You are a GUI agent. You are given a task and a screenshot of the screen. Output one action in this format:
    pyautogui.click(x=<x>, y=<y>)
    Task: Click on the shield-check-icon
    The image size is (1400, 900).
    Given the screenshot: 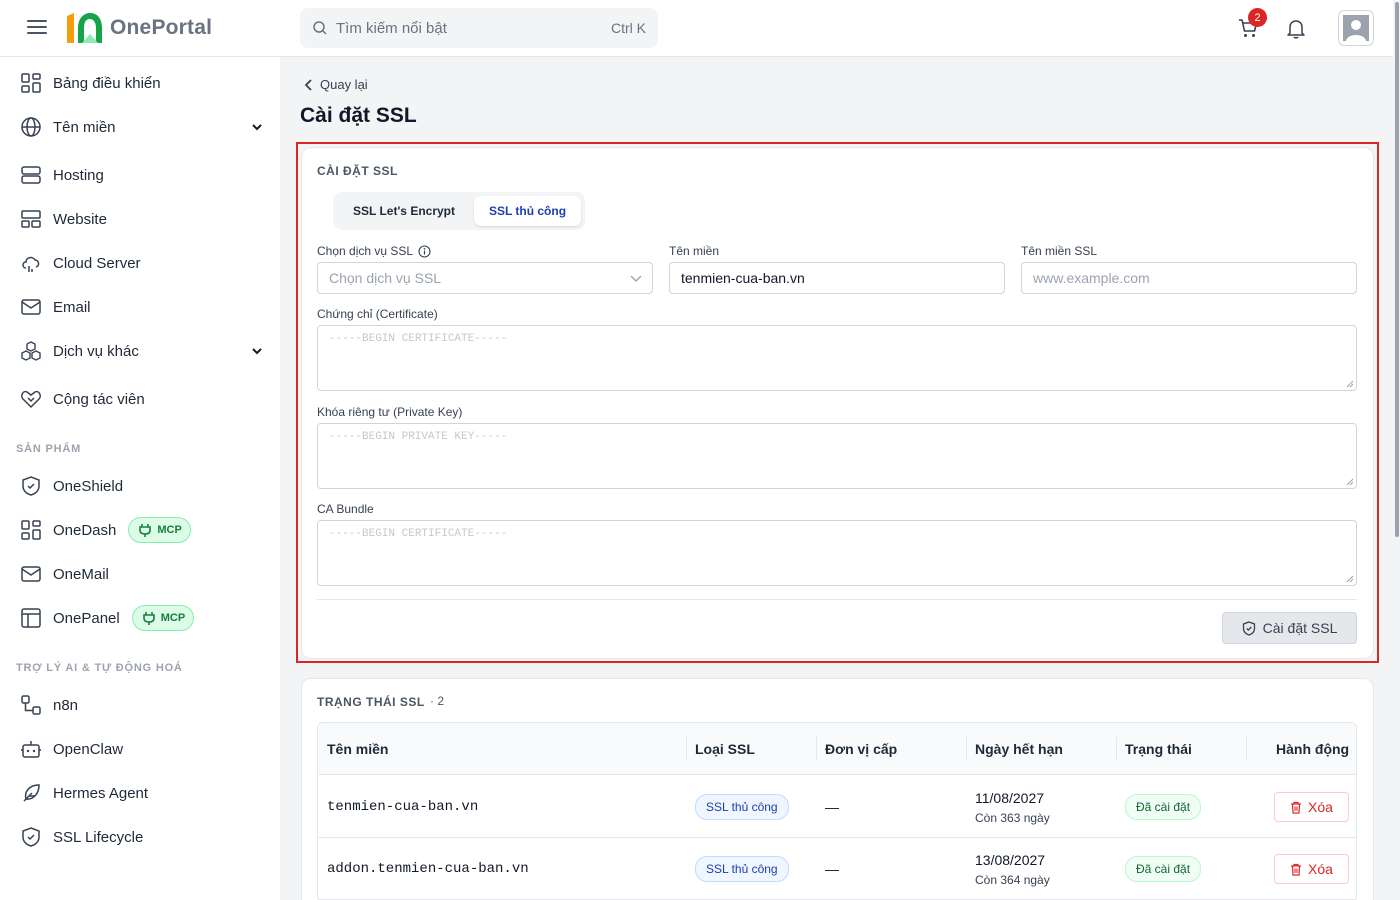 What is the action you would take?
    pyautogui.click(x=1248, y=628)
    